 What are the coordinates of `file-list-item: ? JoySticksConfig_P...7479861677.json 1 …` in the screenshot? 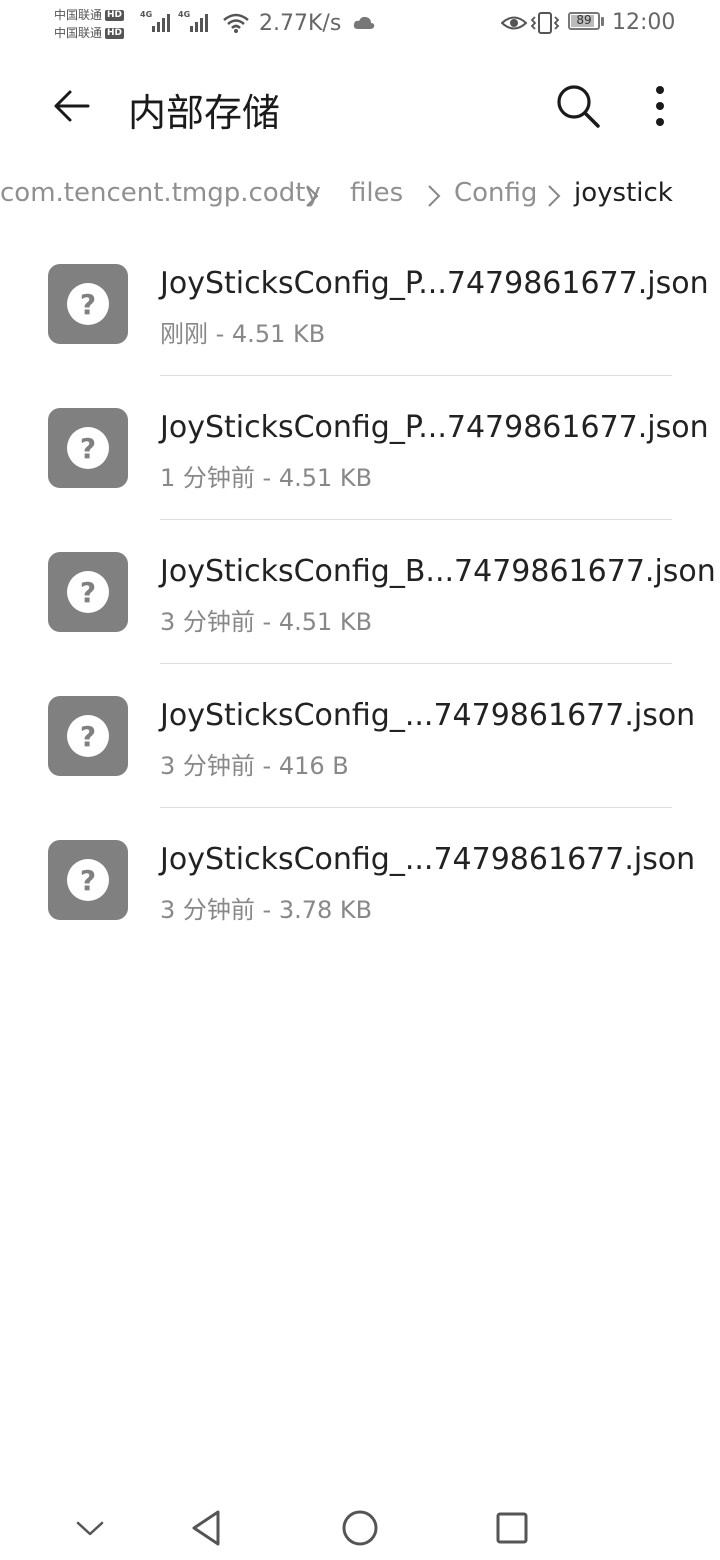 It's located at (360, 448).